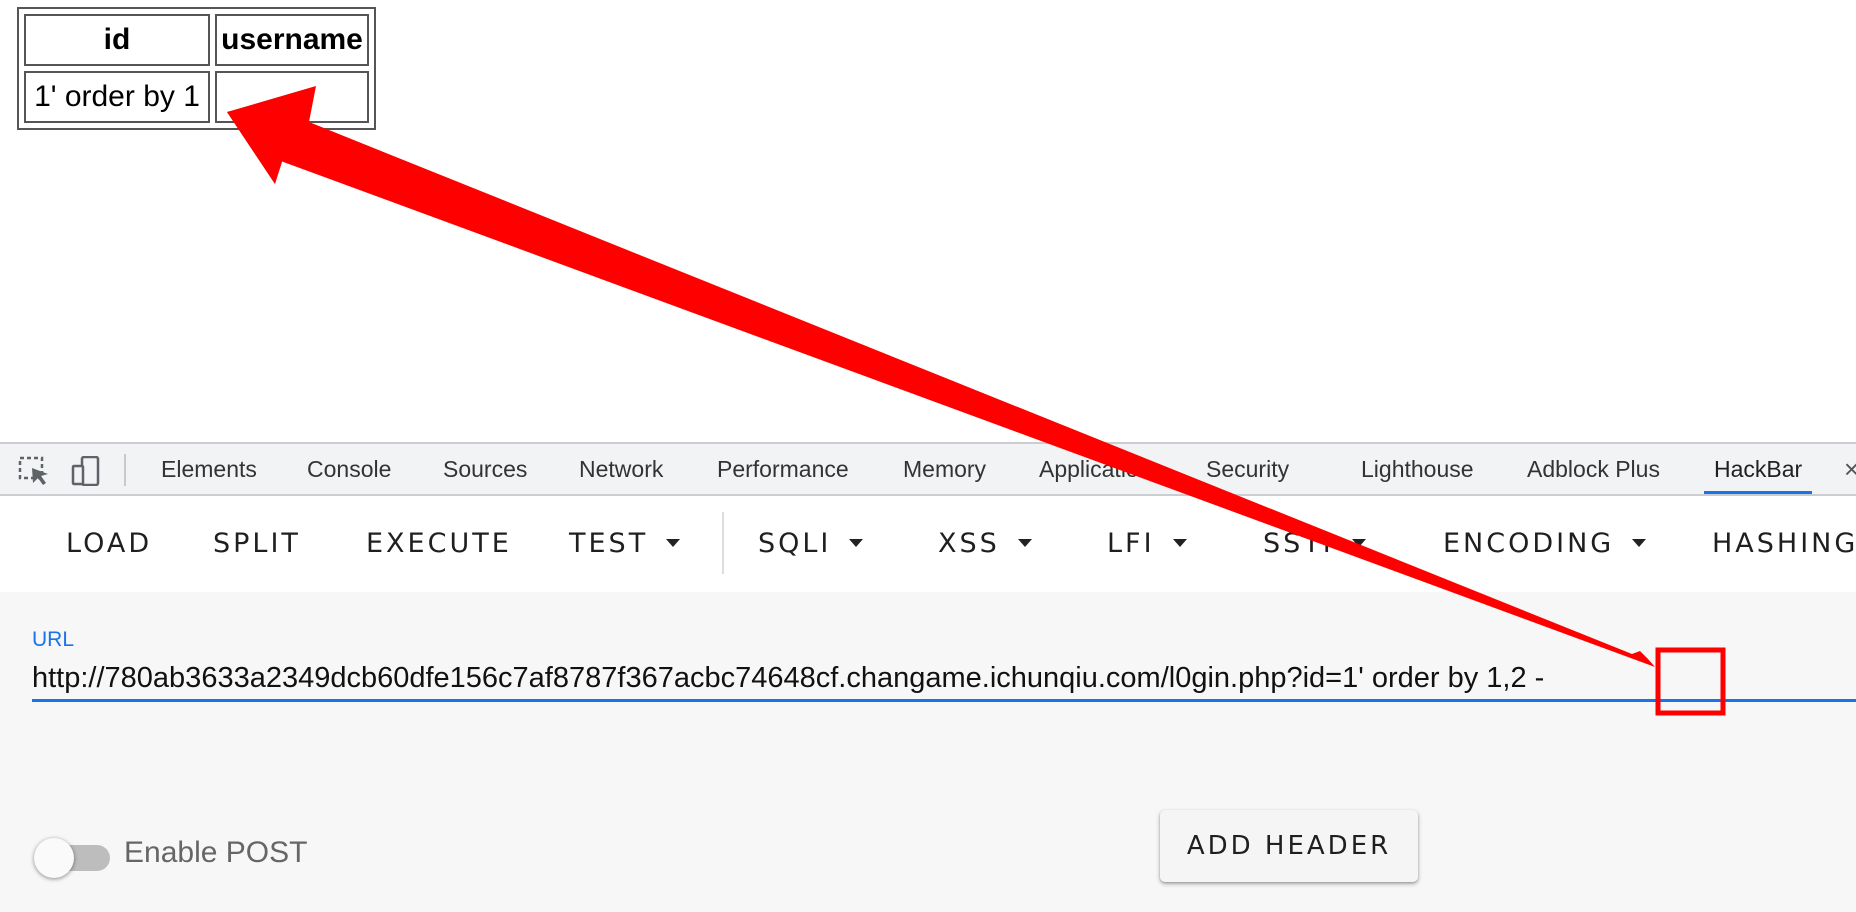 This screenshot has height=912, width=1856. I want to click on tab-sources: Sources, so click(485, 469).